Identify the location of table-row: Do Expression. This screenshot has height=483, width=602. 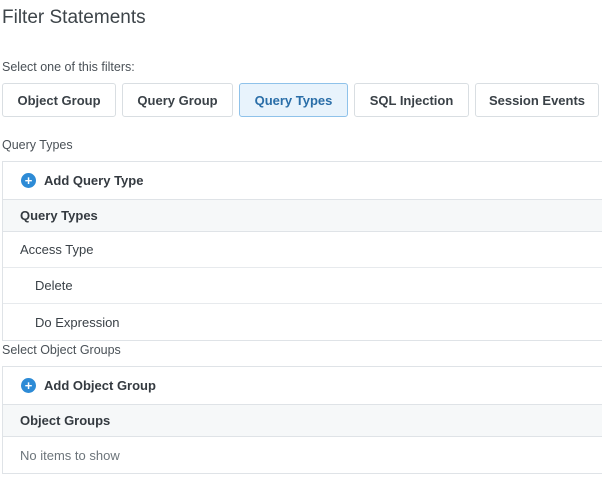
(302, 322).